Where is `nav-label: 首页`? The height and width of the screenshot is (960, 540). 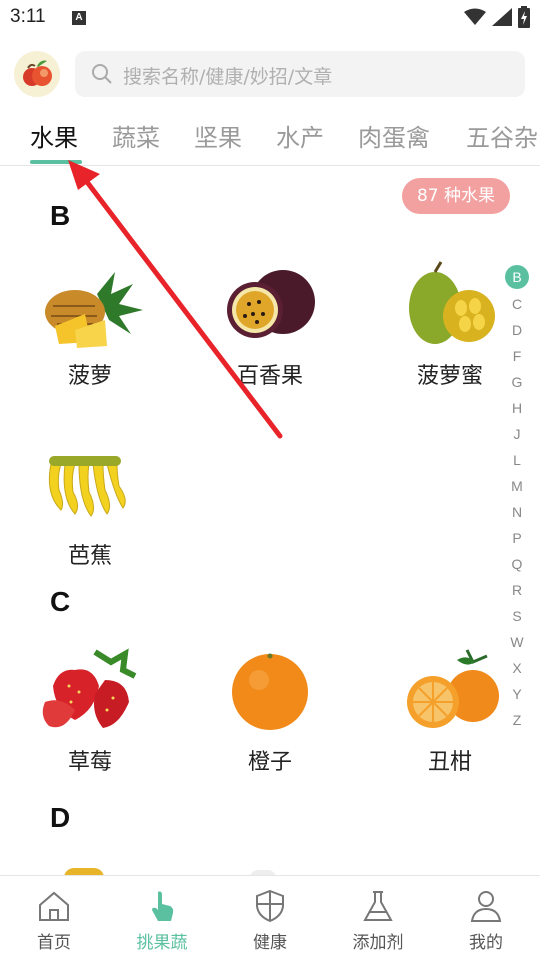 nav-label: 首页 is located at coordinates (54, 943).